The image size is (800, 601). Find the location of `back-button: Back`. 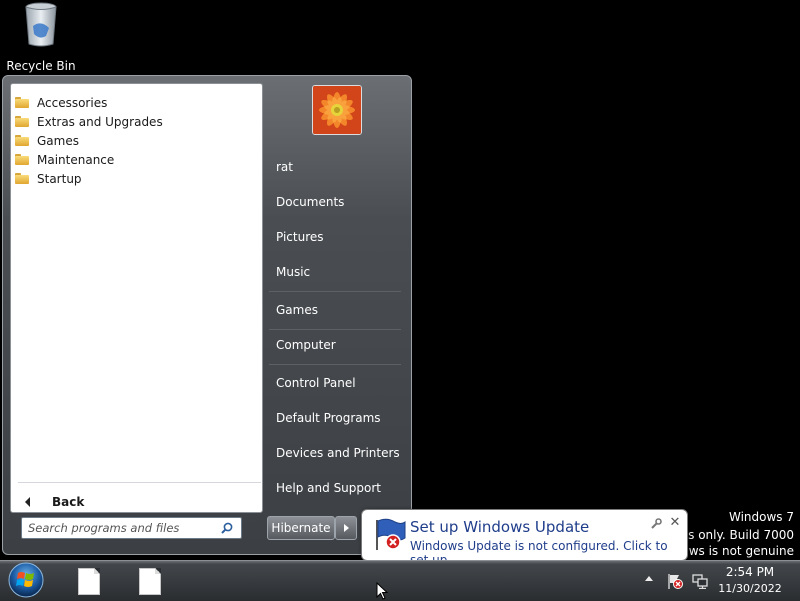

back-button: Back is located at coordinates (81, 502).